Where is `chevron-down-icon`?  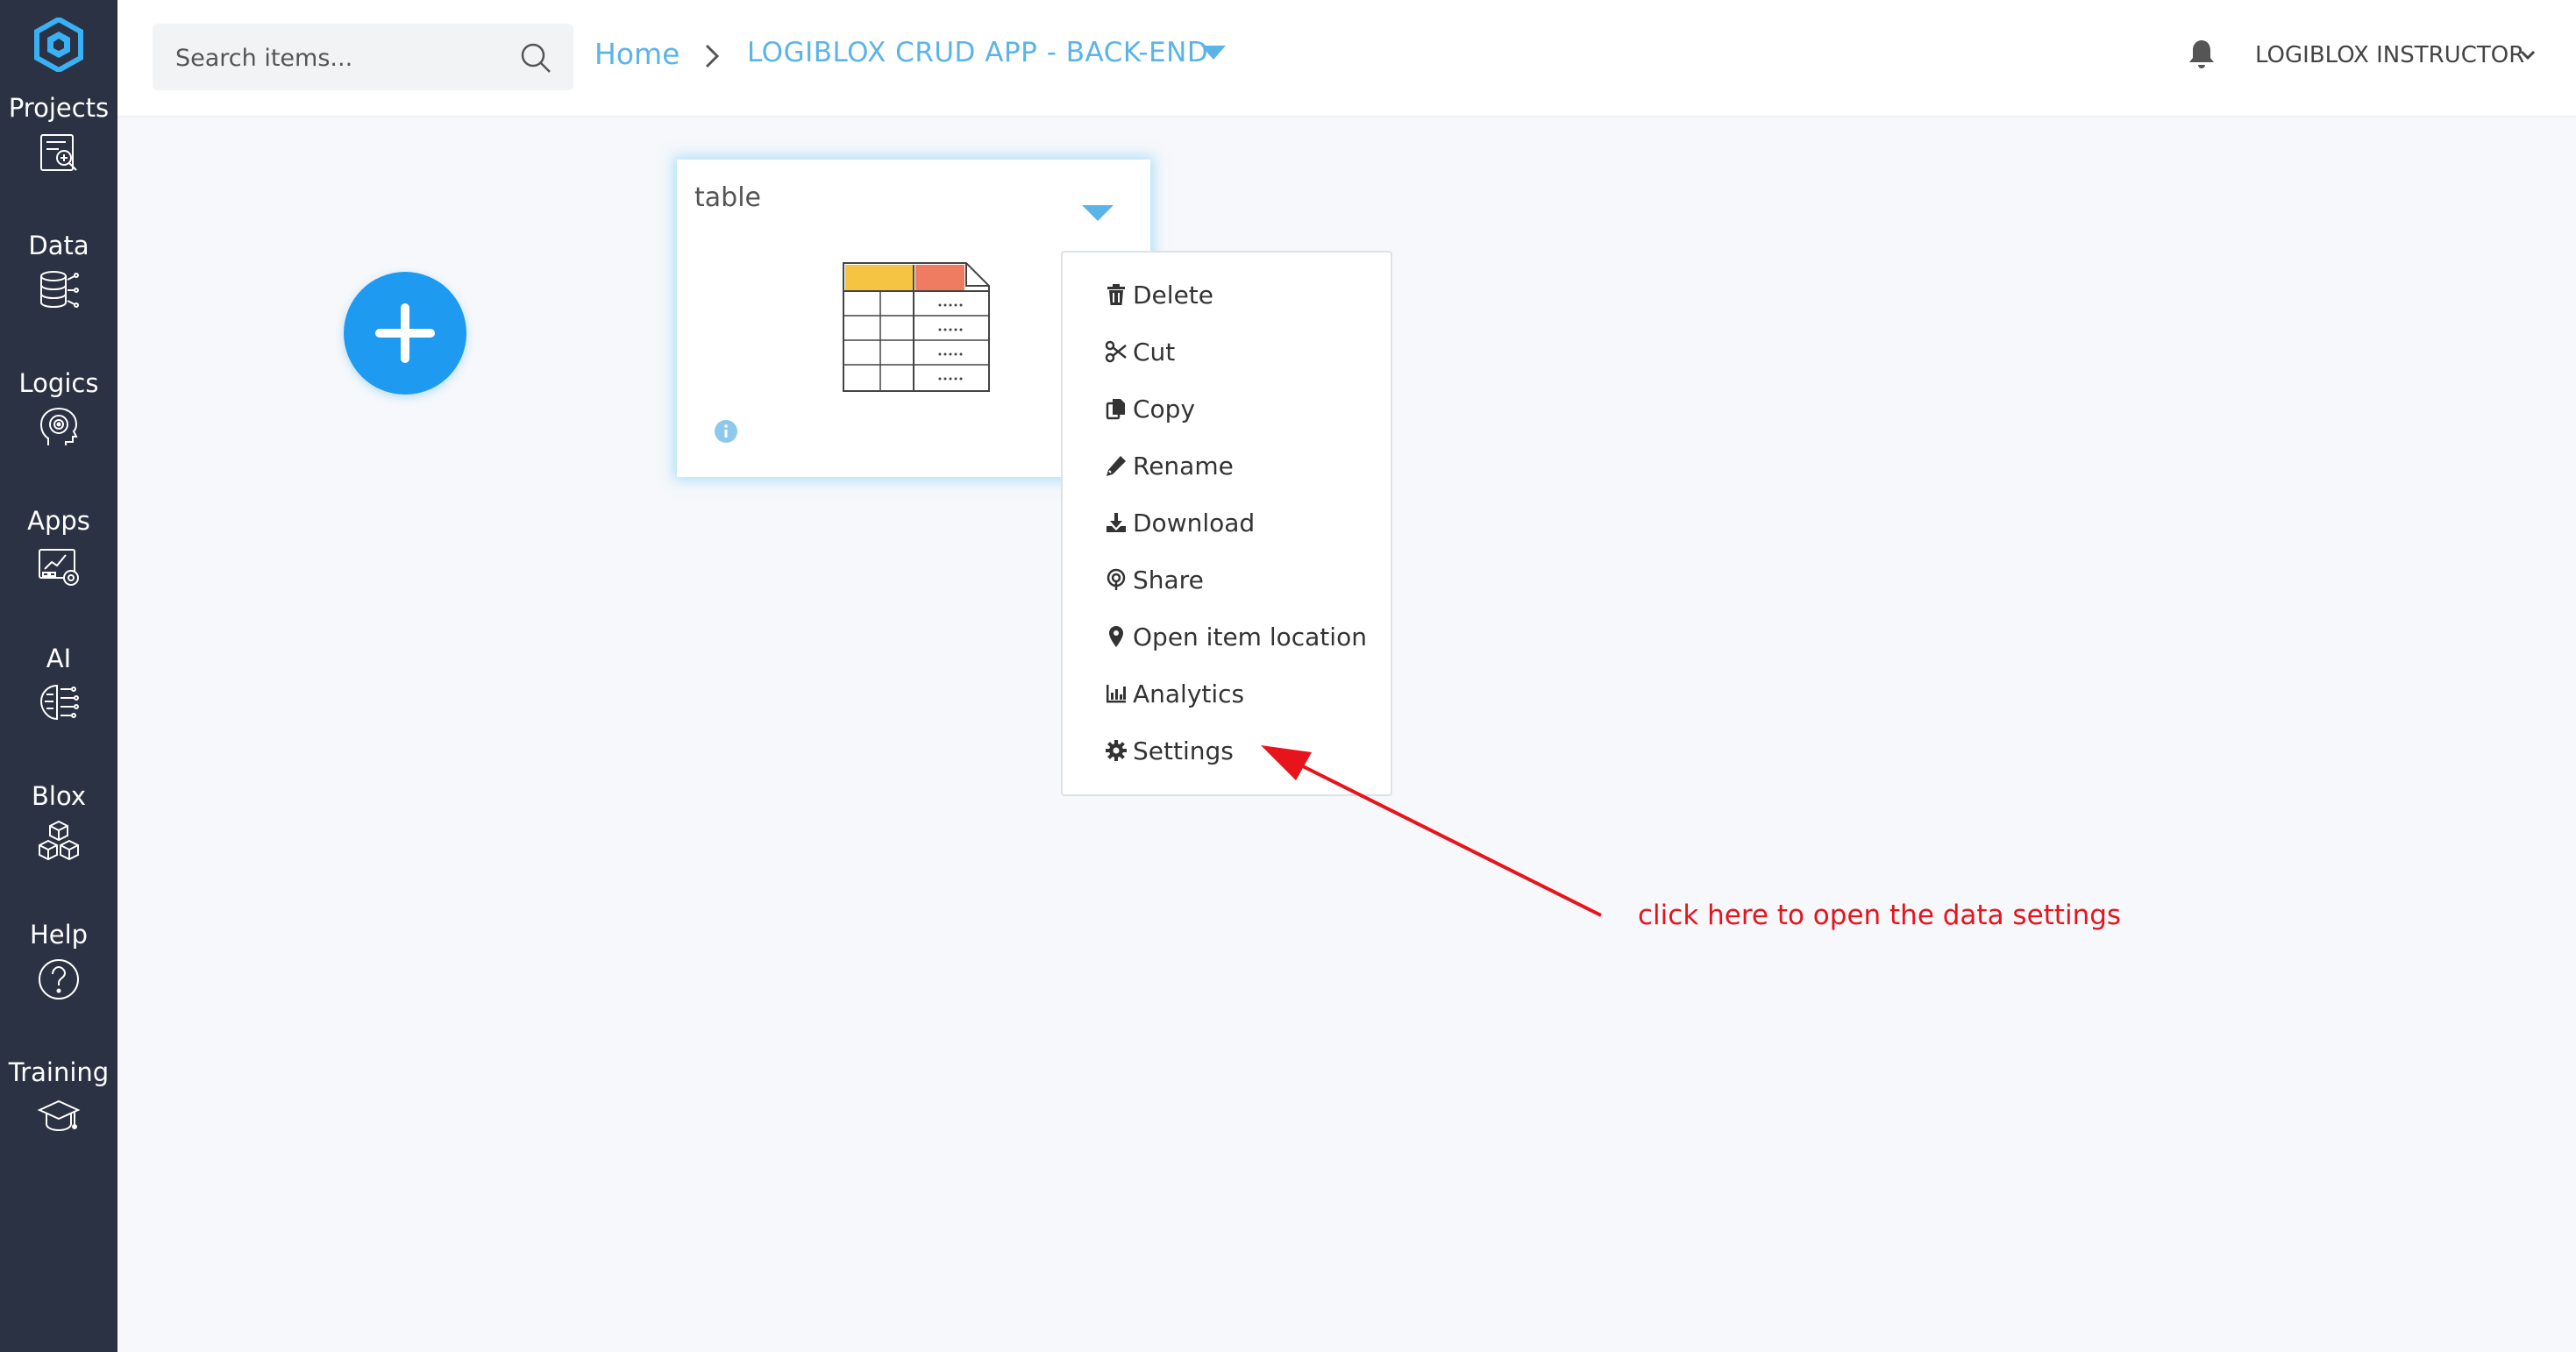 chevron-down-icon is located at coordinates (2528, 55).